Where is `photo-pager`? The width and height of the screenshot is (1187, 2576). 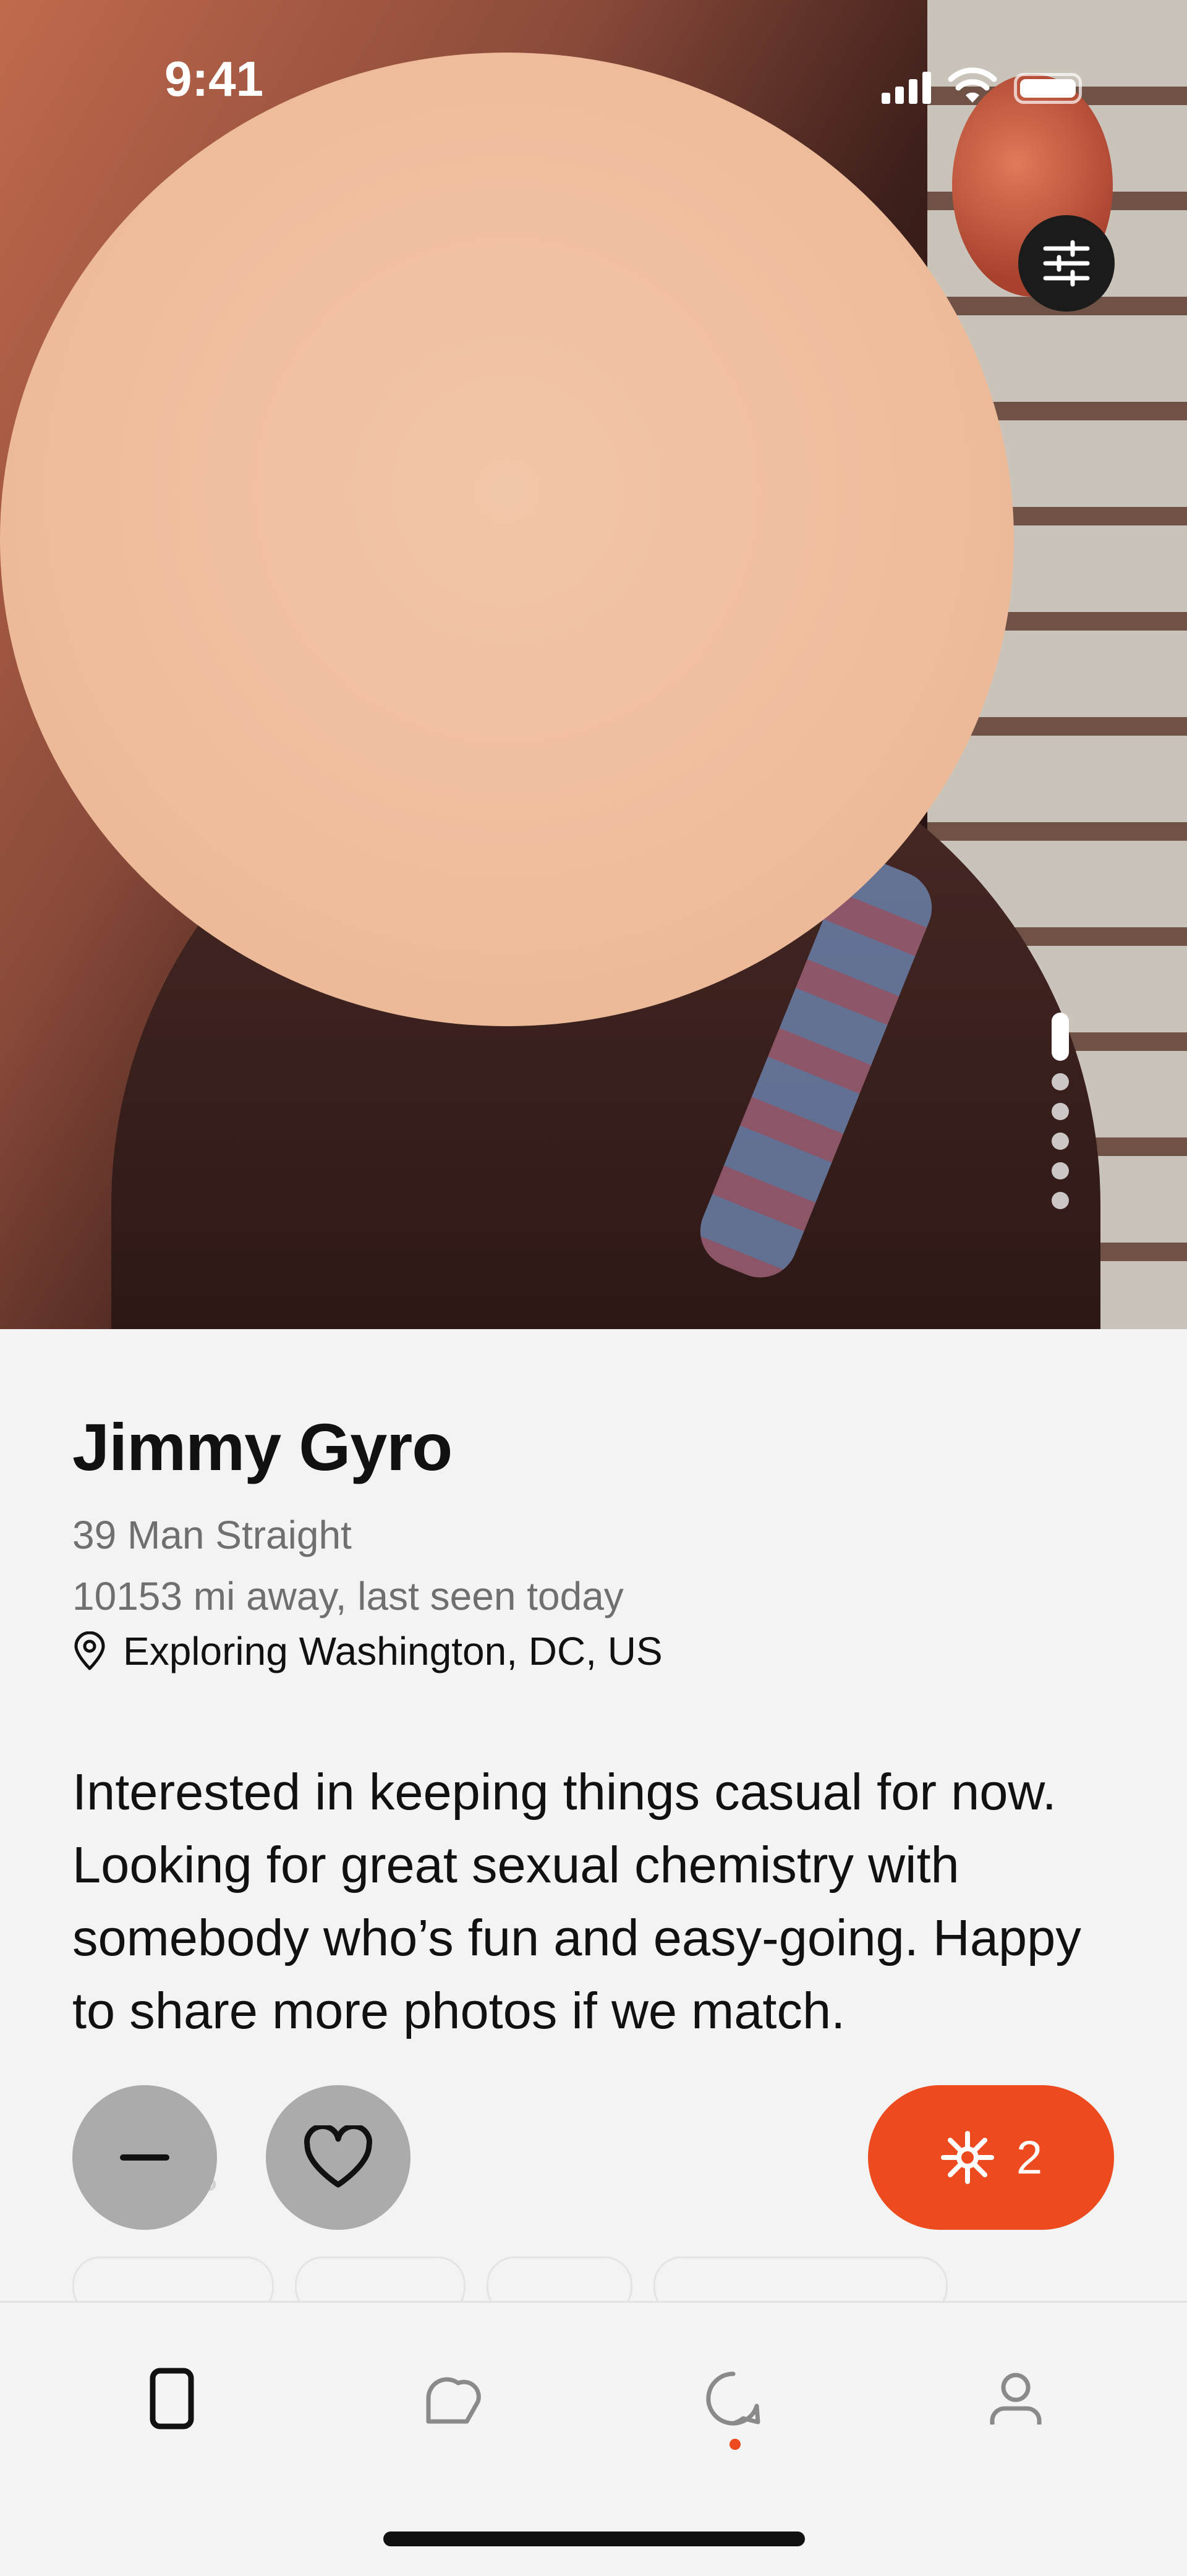 photo-pager is located at coordinates (1061, 1111).